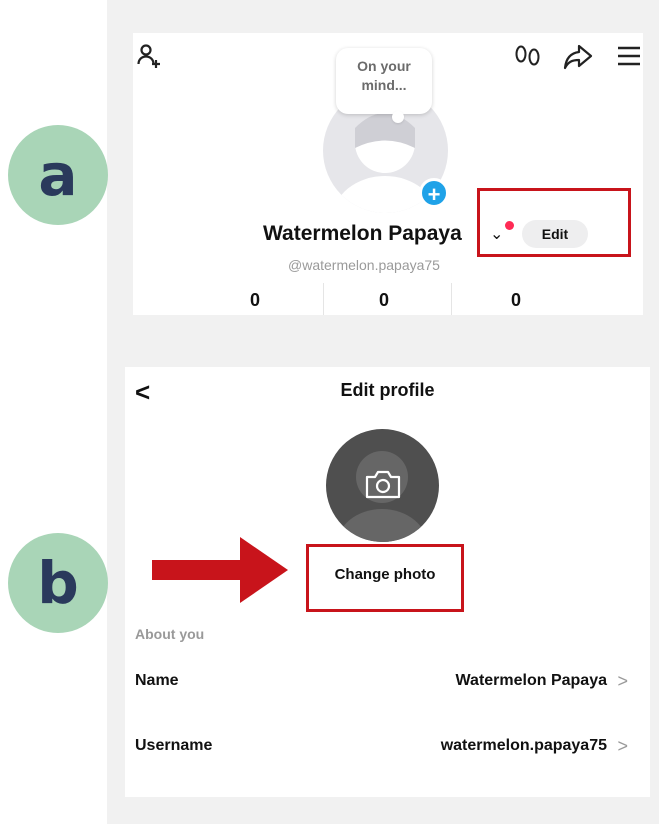 Image resolution: width=659 pixels, height=824 pixels. I want to click on step-a-letter: a, so click(58, 175).